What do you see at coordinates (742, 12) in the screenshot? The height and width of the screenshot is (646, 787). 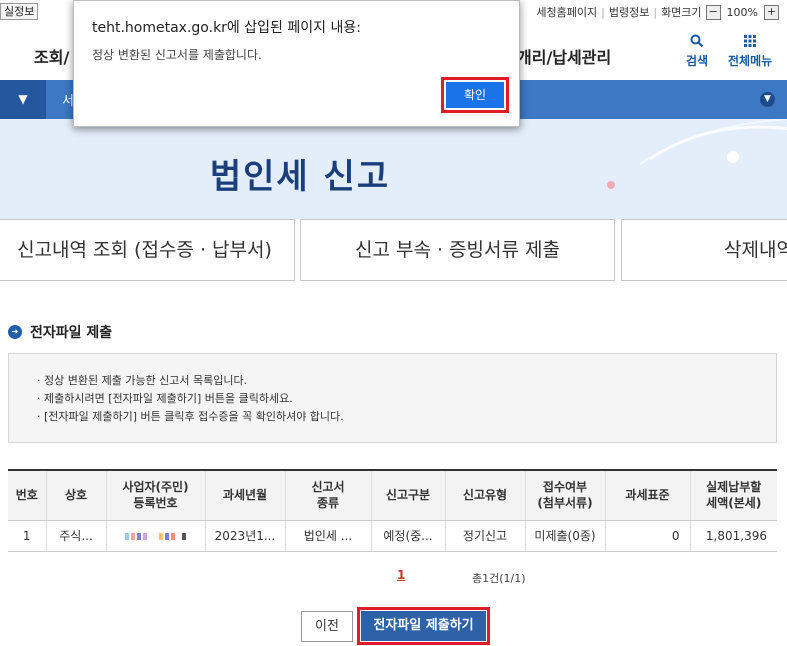 I see `zoom-level: 100%` at bounding box center [742, 12].